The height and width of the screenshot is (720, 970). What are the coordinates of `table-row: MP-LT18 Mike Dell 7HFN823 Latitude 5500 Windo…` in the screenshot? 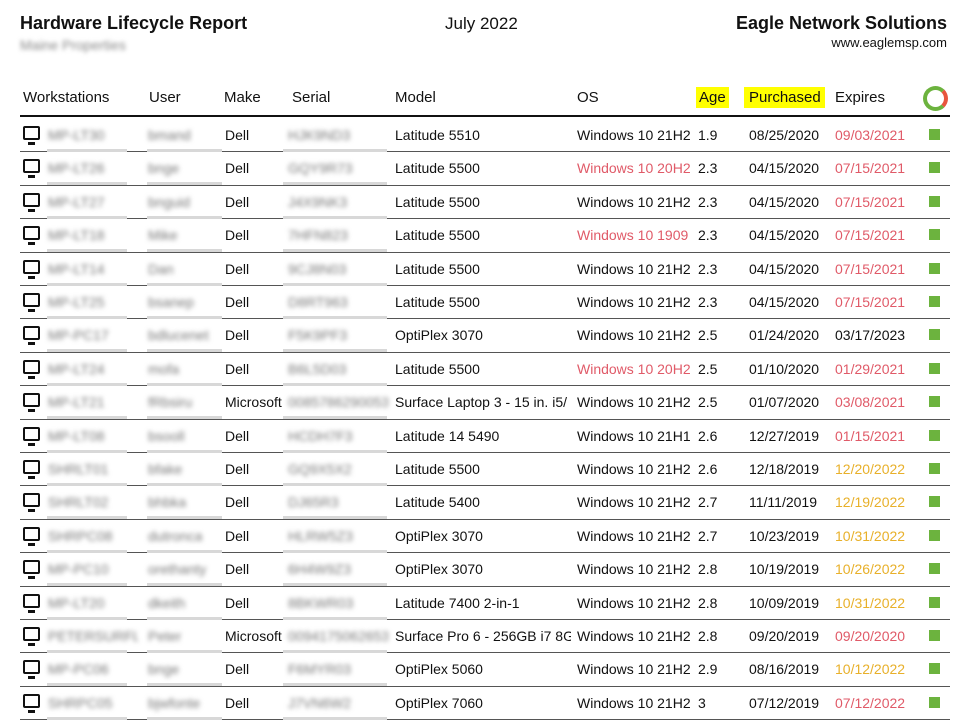 It's located at (485, 235).